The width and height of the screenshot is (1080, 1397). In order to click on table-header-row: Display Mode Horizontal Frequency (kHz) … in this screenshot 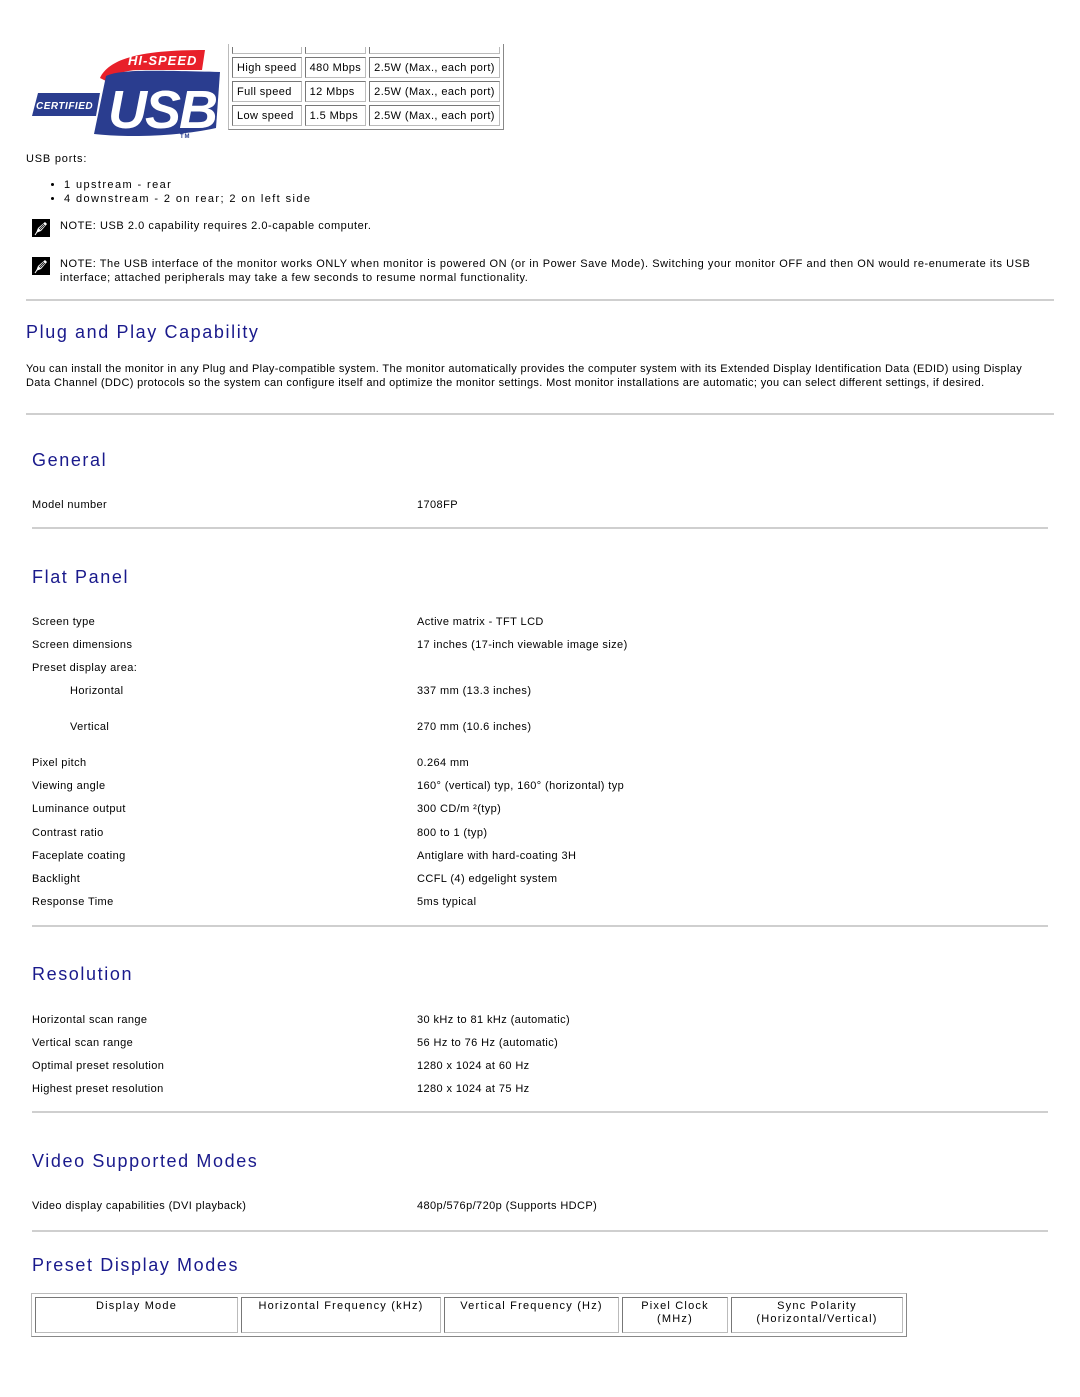, I will do `click(469, 1315)`.